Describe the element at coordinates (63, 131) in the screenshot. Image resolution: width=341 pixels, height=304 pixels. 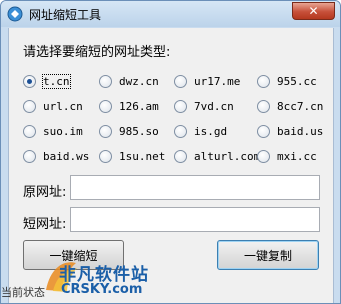
I see `service-radio-label: suo.im` at that location.